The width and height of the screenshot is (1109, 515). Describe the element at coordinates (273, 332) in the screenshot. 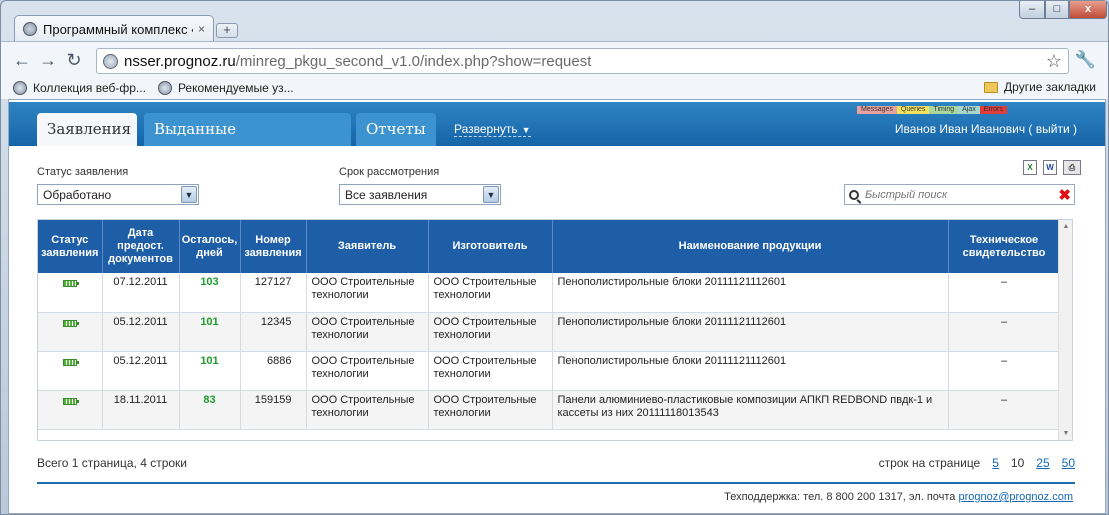

I see `number-cell: 12345` at that location.